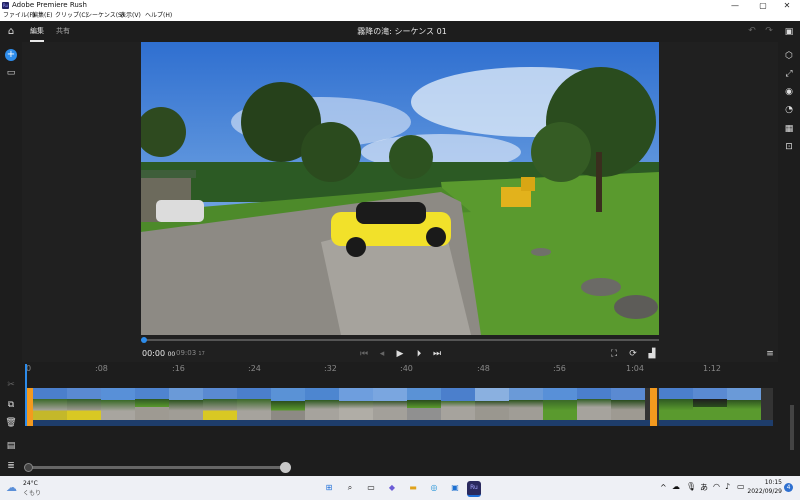 The width and height of the screenshot is (800, 500). What do you see at coordinates (614, 355) in the screenshot?
I see `fullscreen-icon: ⛶` at bounding box center [614, 355].